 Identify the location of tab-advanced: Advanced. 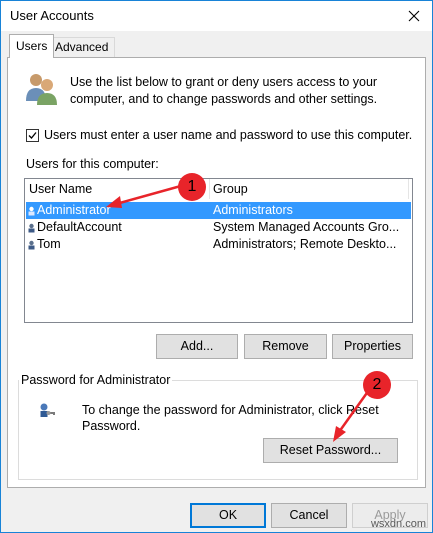
(82, 47).